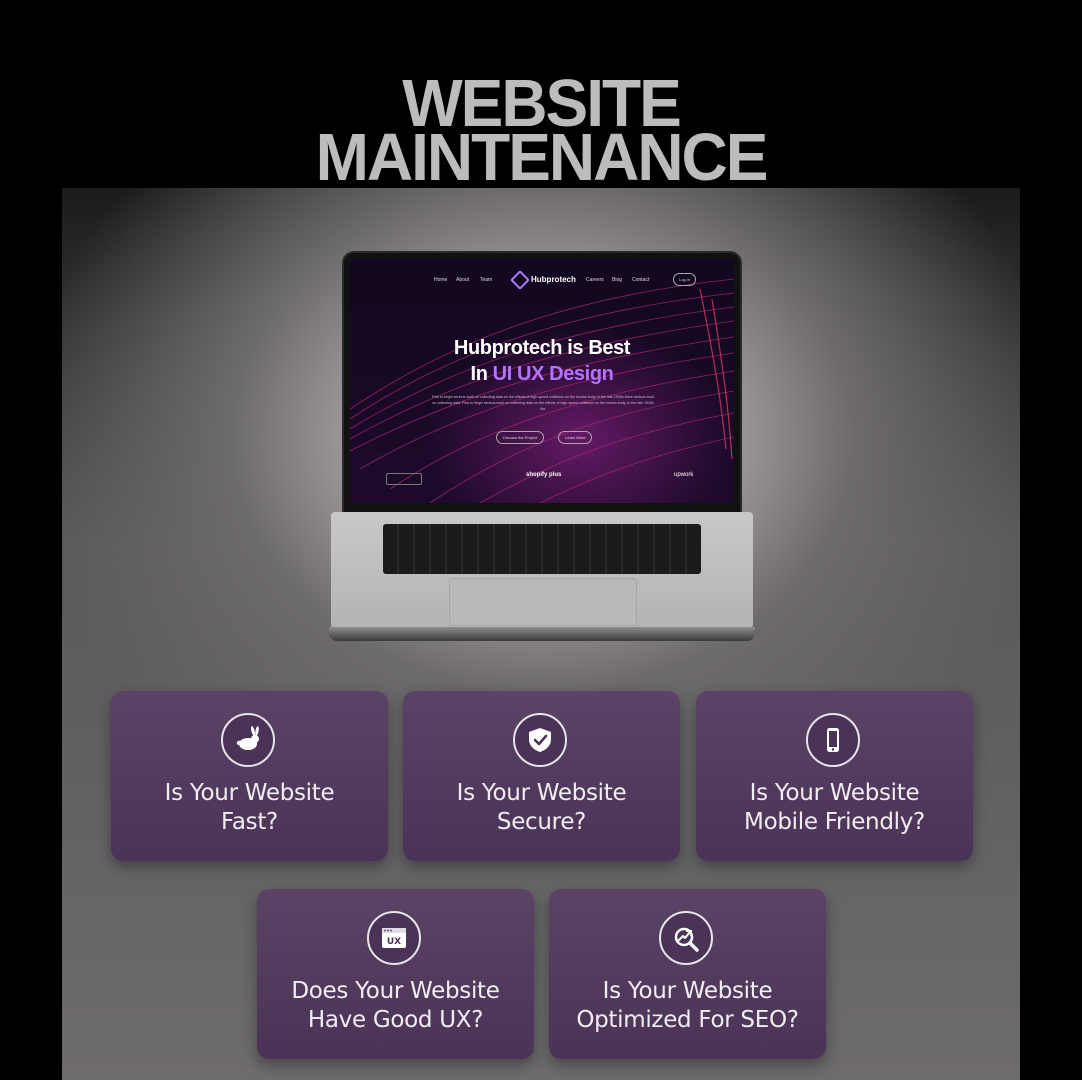 This screenshot has height=1080, width=1082. I want to click on card-seo-line-2: Optimized For SEO?, so click(687, 1020).